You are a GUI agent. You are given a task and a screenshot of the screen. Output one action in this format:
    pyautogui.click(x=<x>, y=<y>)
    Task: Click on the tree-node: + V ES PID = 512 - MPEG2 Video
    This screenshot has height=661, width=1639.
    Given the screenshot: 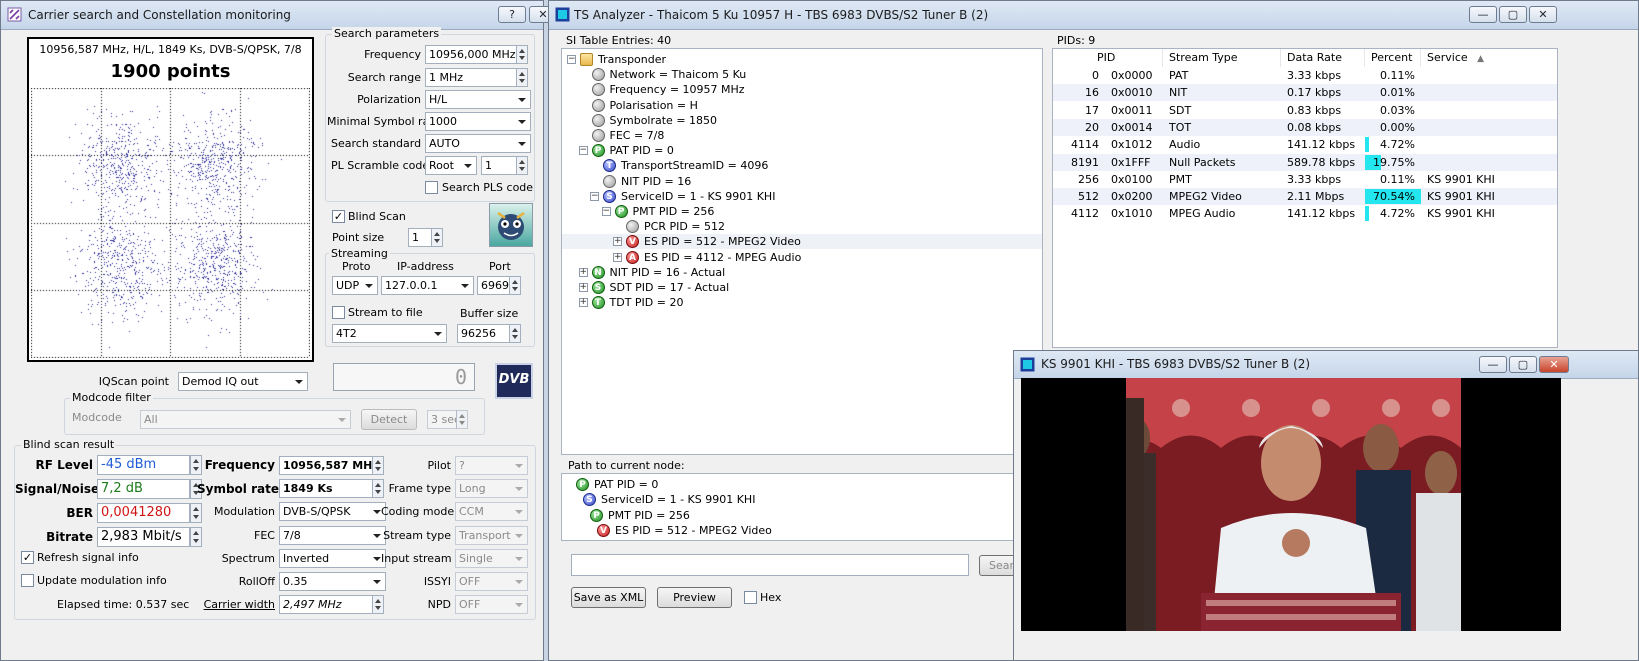 What is the action you would take?
    pyautogui.click(x=802, y=242)
    